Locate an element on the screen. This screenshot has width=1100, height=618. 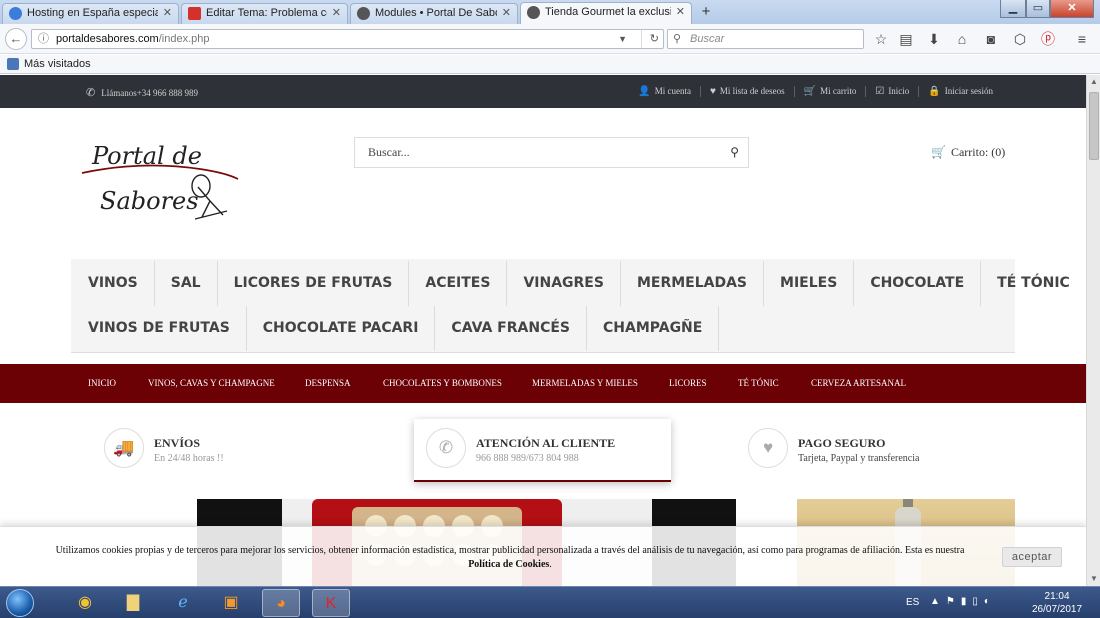
accept-cookies-button: aceptar is located at coordinates (1032, 557).